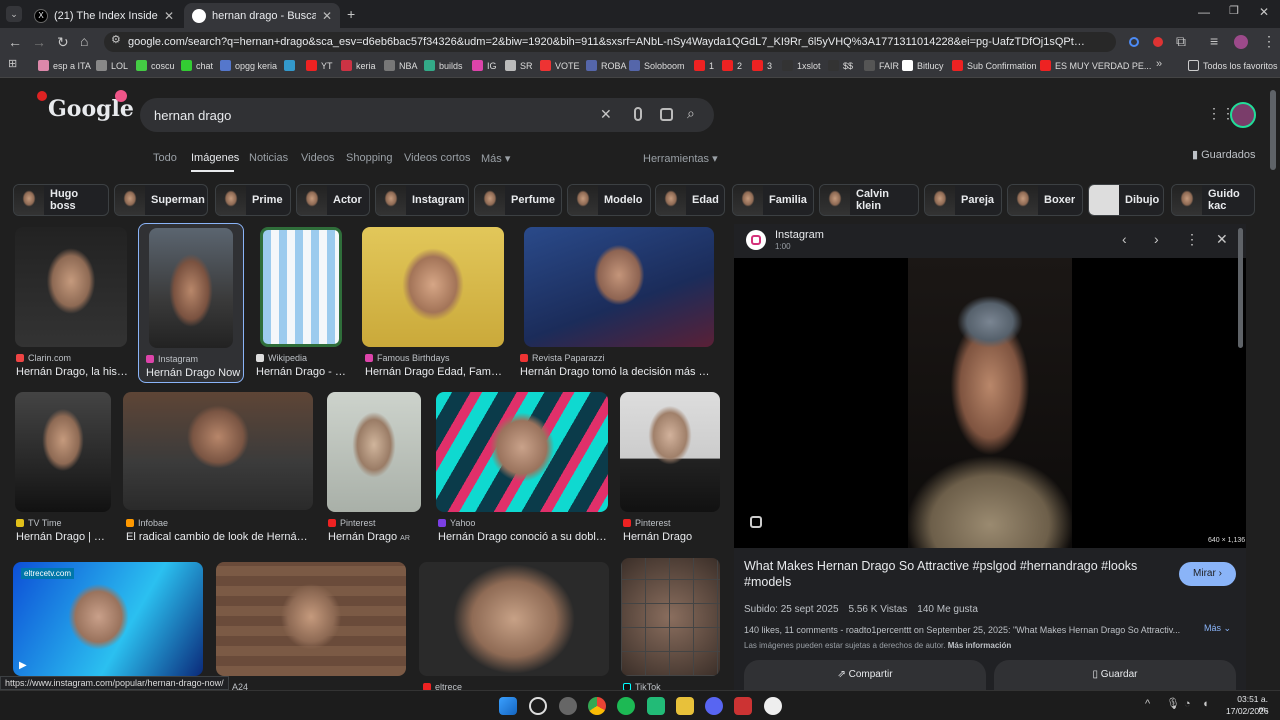  I want to click on lens-icon, so click(666, 114).